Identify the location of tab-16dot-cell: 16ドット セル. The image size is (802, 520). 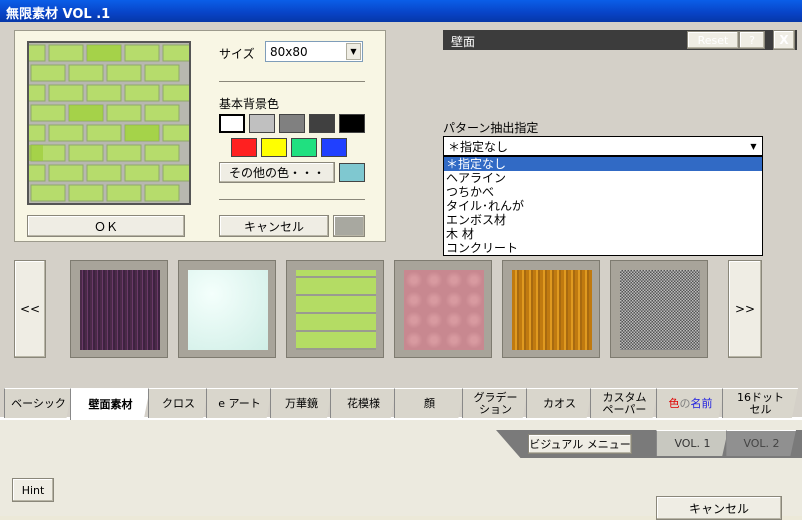
(760, 403).